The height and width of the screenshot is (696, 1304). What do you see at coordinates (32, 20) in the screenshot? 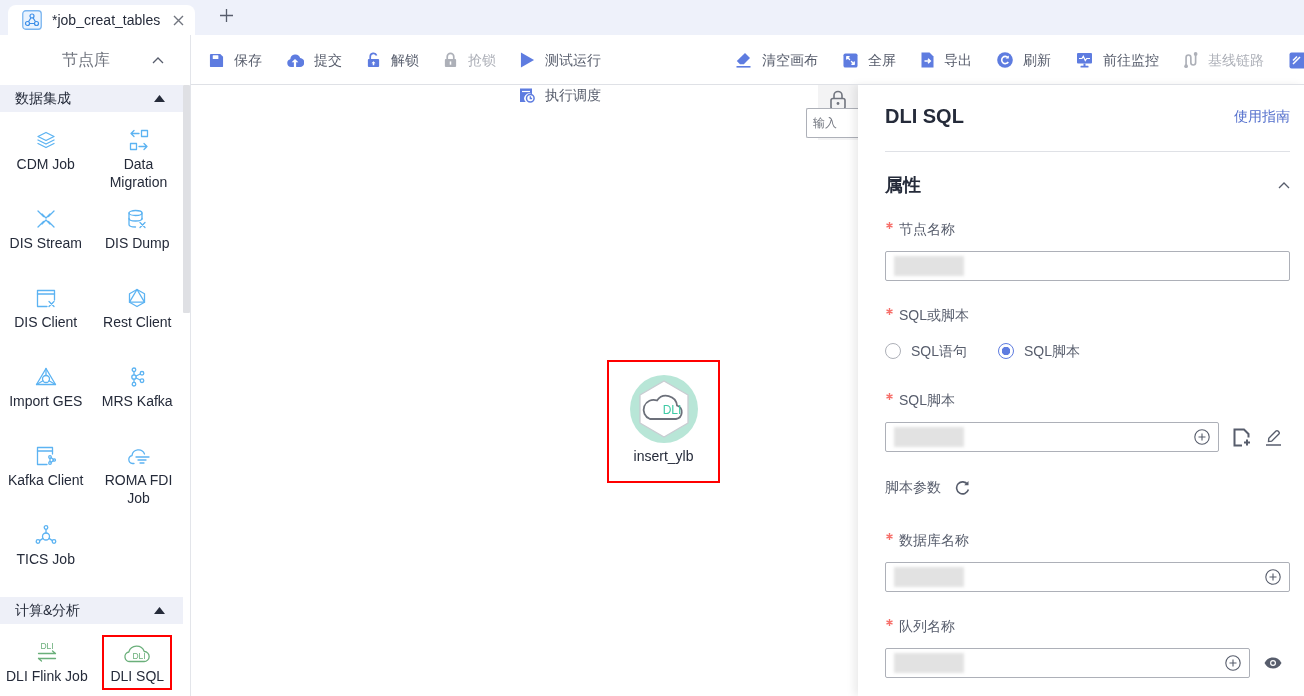
I see `flow-icon` at bounding box center [32, 20].